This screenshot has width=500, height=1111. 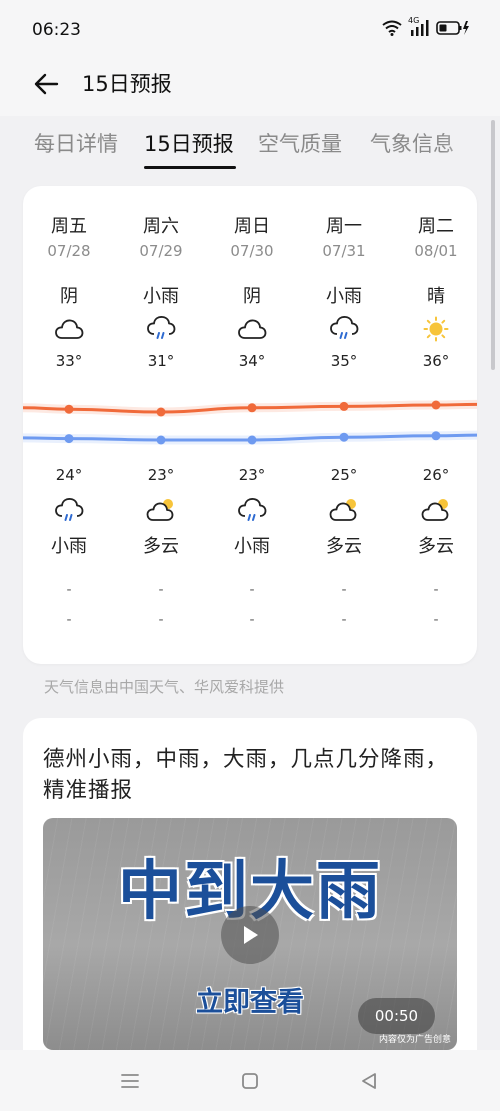 What do you see at coordinates (164, 687) in the screenshot?
I see `data-source-note: 天气信息由中国天气、华风爱科提供` at bounding box center [164, 687].